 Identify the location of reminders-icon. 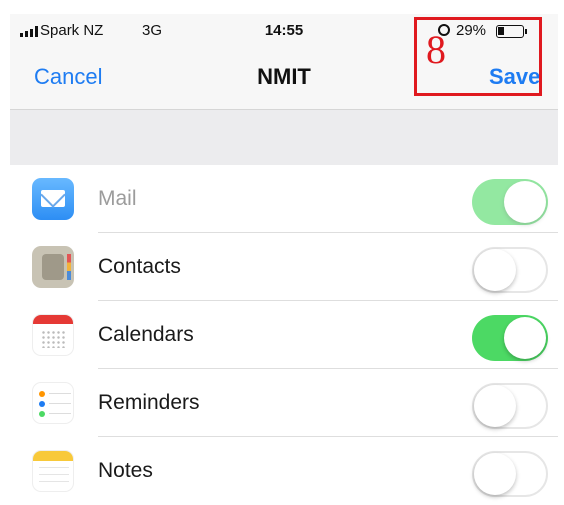
(53, 403).